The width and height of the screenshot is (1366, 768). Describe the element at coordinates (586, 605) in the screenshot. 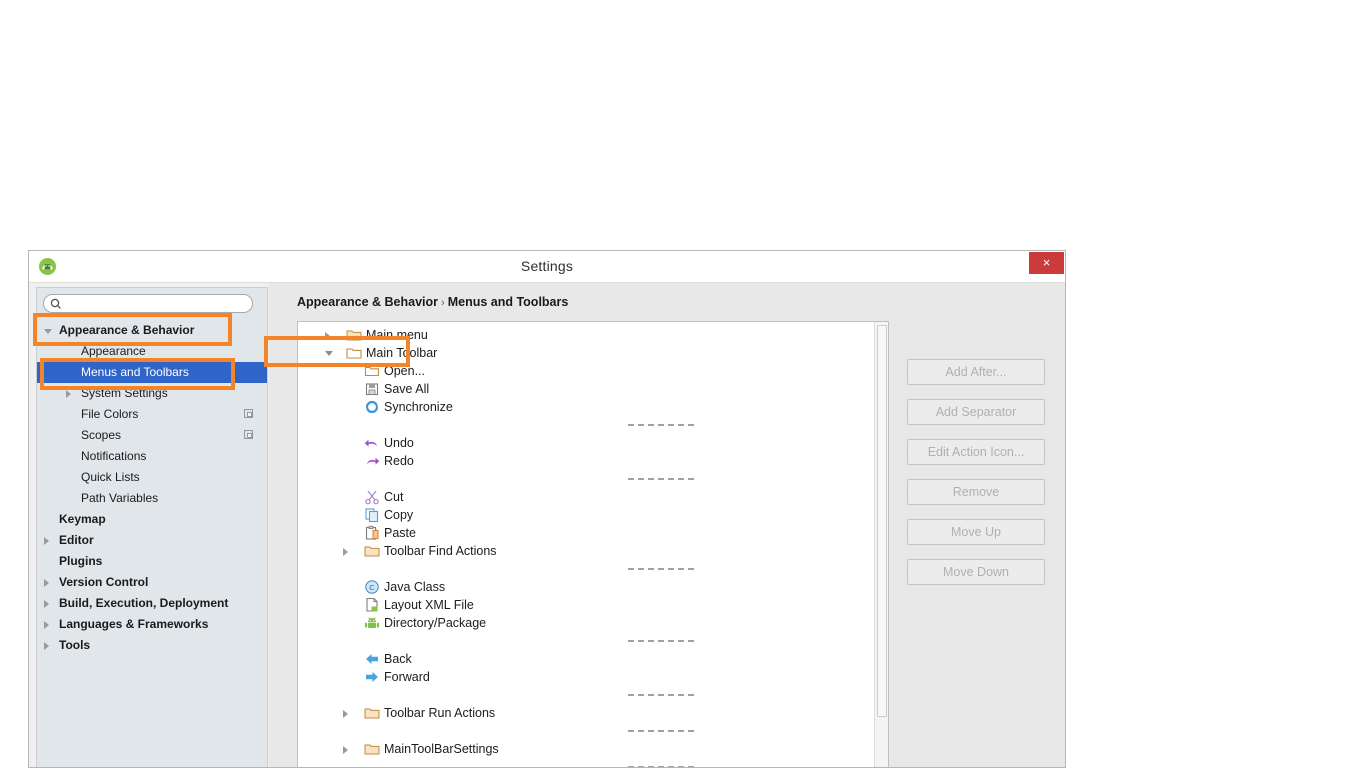

I see `action-row: Layout XML File` at that location.